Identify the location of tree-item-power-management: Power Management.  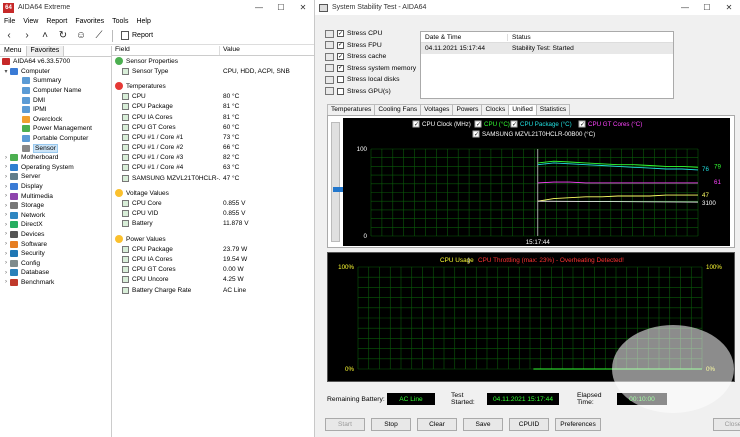
(55, 129).